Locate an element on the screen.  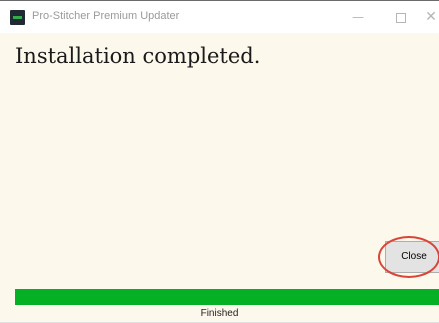
minimize-icon: — is located at coordinates (358, 17).